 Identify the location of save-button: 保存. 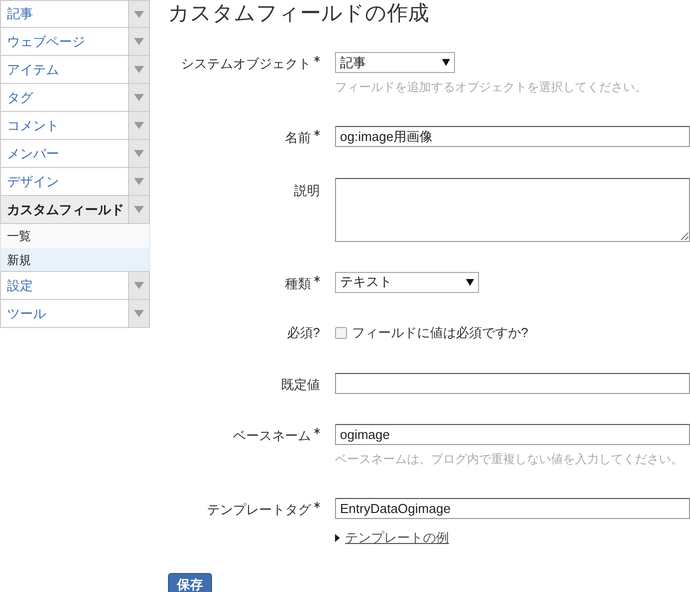
(190, 582).